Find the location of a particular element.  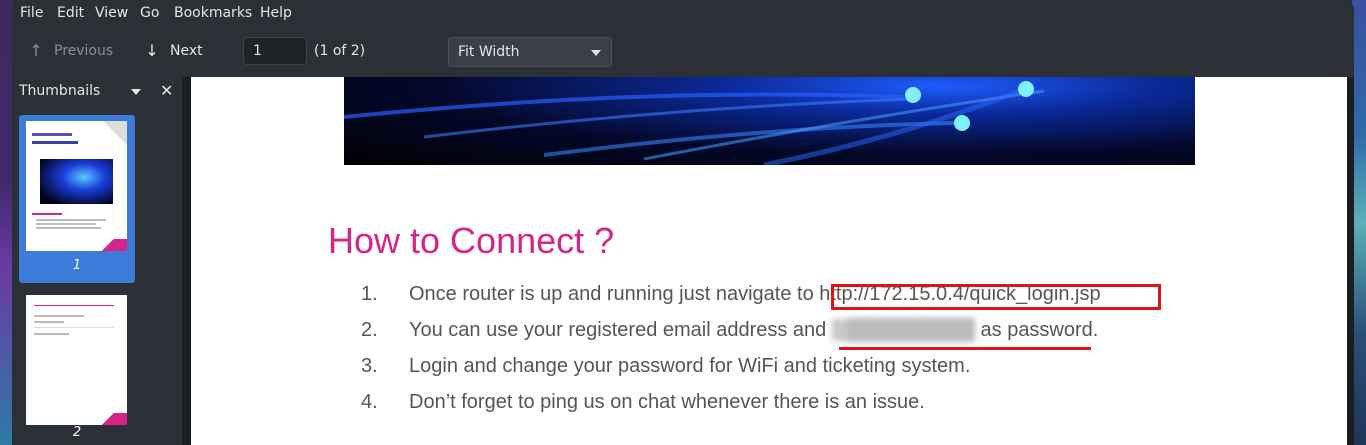

thumbnail-label-2: 2 is located at coordinates (77, 432).